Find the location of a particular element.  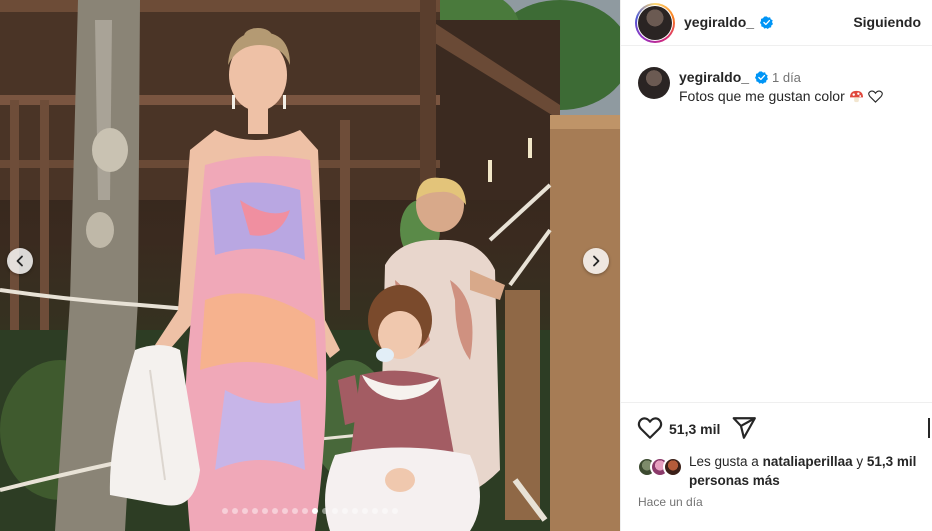

caption-avatar is located at coordinates (654, 83).